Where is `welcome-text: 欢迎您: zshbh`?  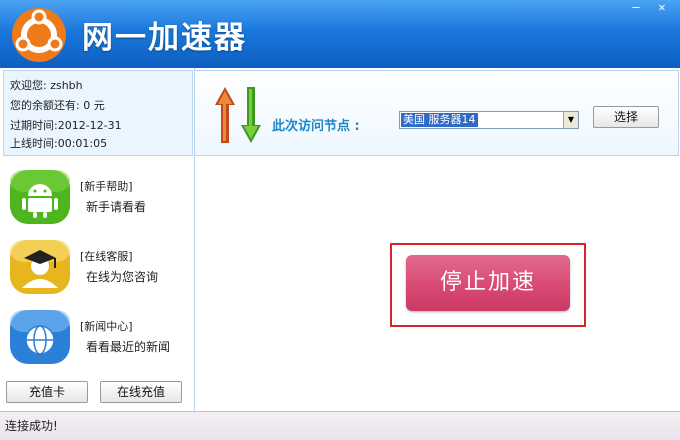 welcome-text: 欢迎您: zshbh is located at coordinates (46, 85).